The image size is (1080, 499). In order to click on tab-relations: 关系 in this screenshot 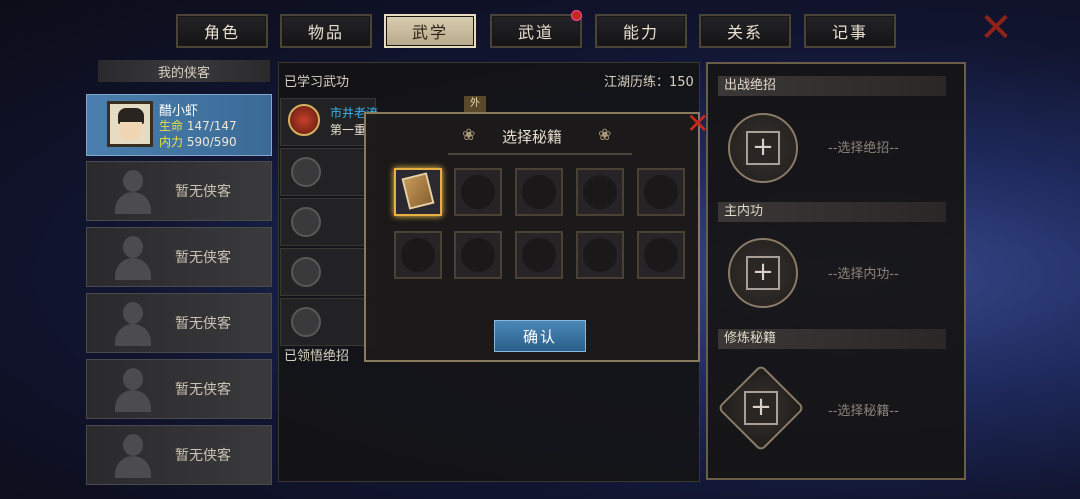, I will do `click(745, 31)`.